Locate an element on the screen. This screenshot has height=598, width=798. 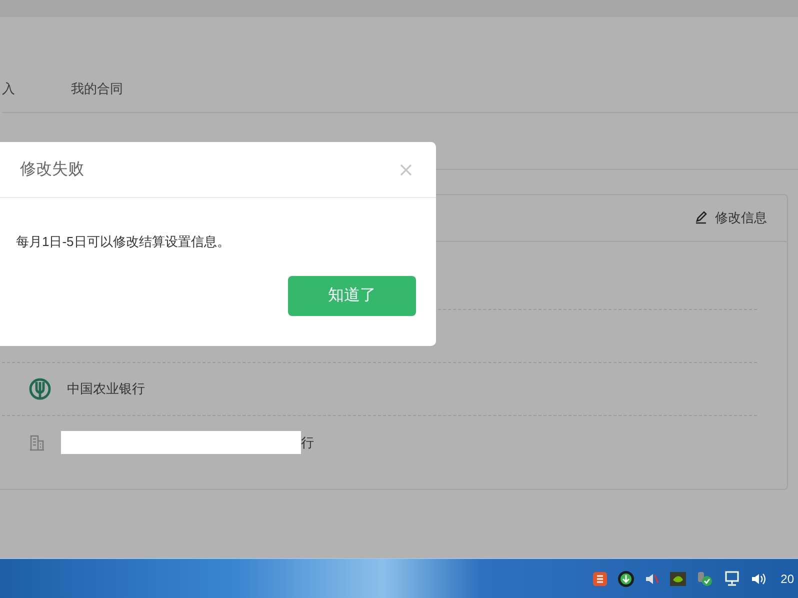
edit-info-link: 修改信息 is located at coordinates (730, 218).